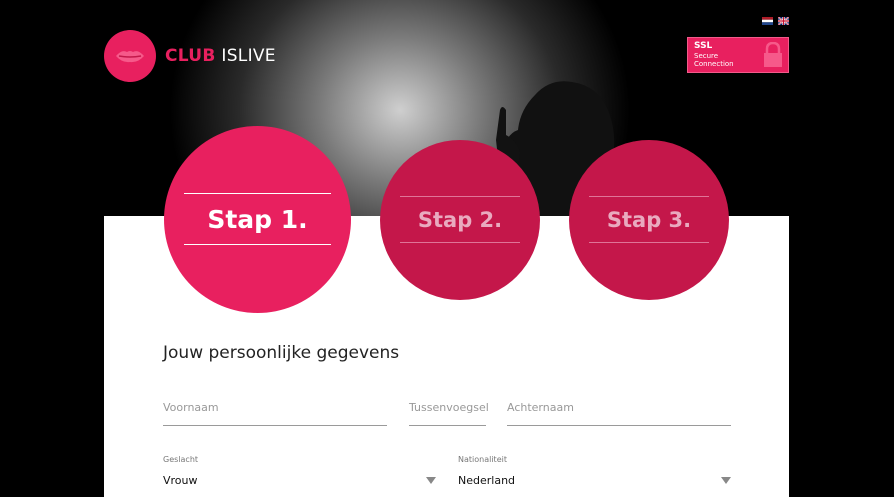 The width and height of the screenshot is (894, 497). What do you see at coordinates (773, 54) in the screenshot?
I see `lock-icon` at bounding box center [773, 54].